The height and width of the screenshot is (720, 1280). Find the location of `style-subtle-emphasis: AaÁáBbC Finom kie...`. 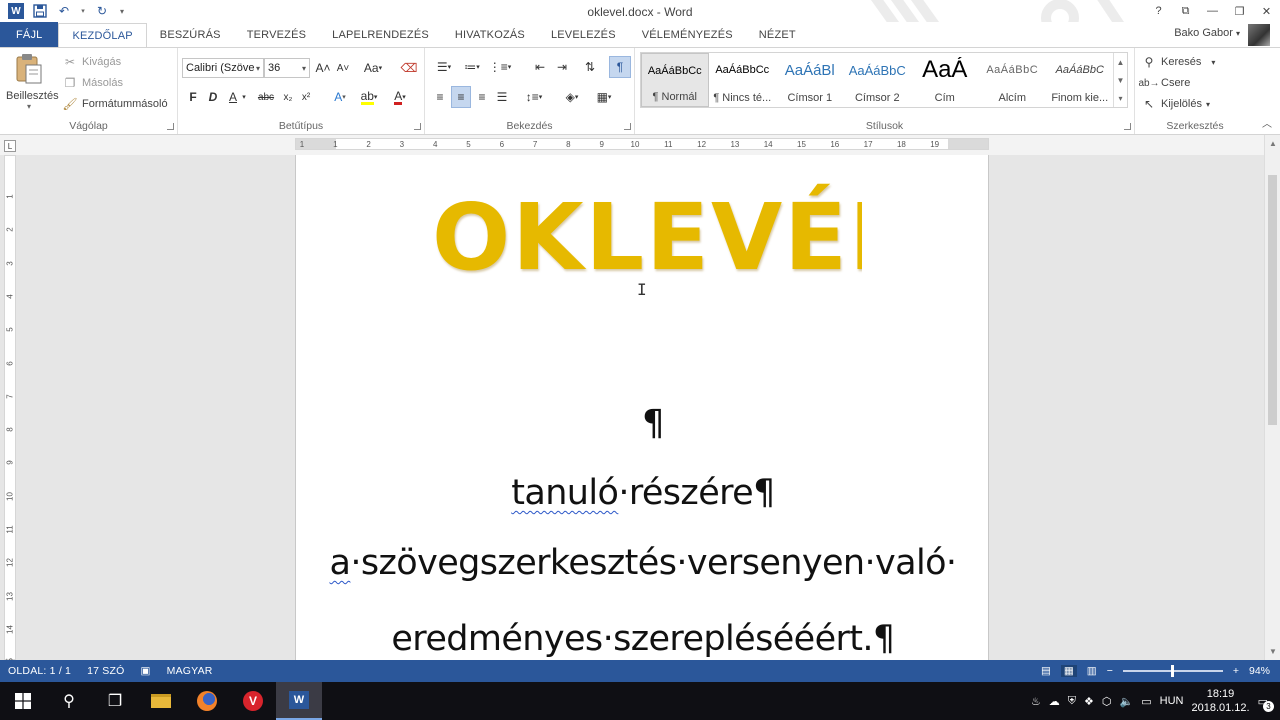

style-subtle-emphasis: AaÁáBbC Finom kie... is located at coordinates (1080, 80).